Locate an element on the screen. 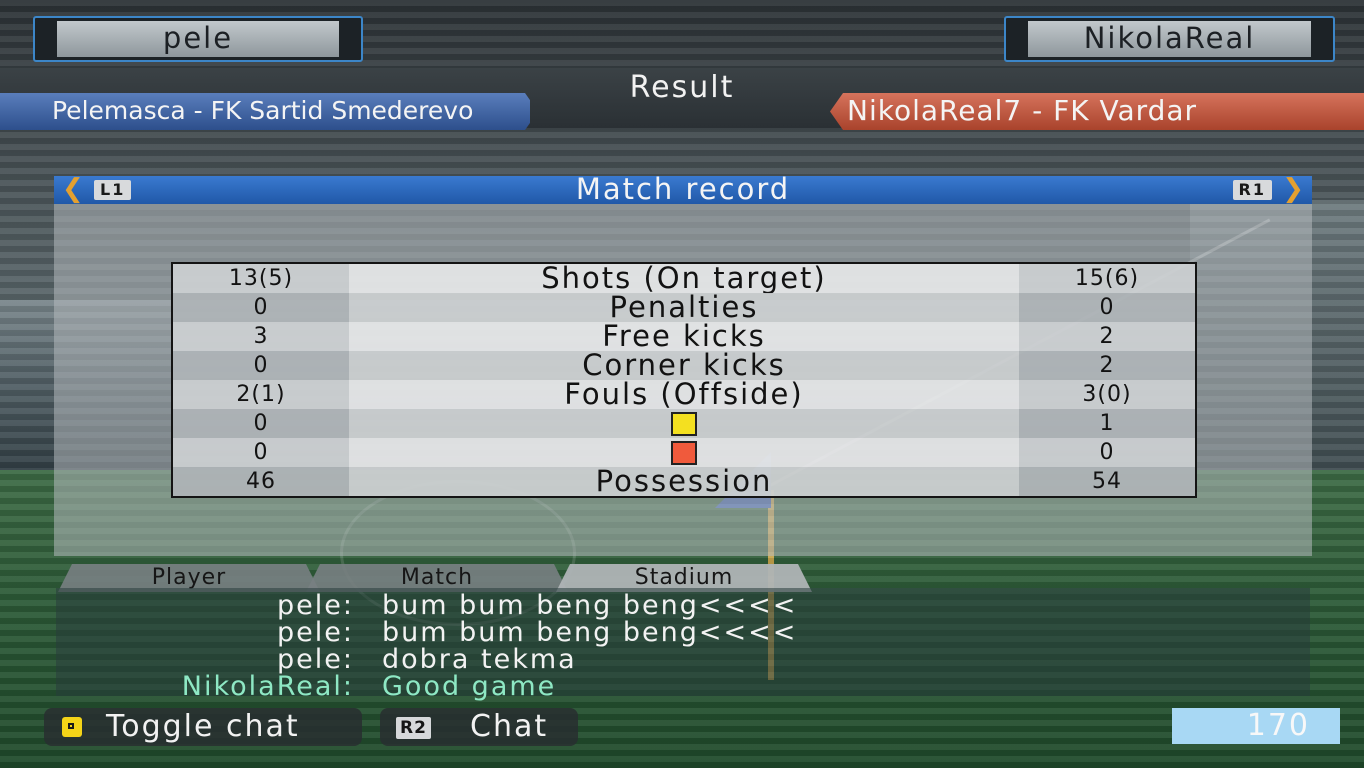 The width and height of the screenshot is (1364, 768). stat-right-value: 54 is located at coordinates (1107, 481).